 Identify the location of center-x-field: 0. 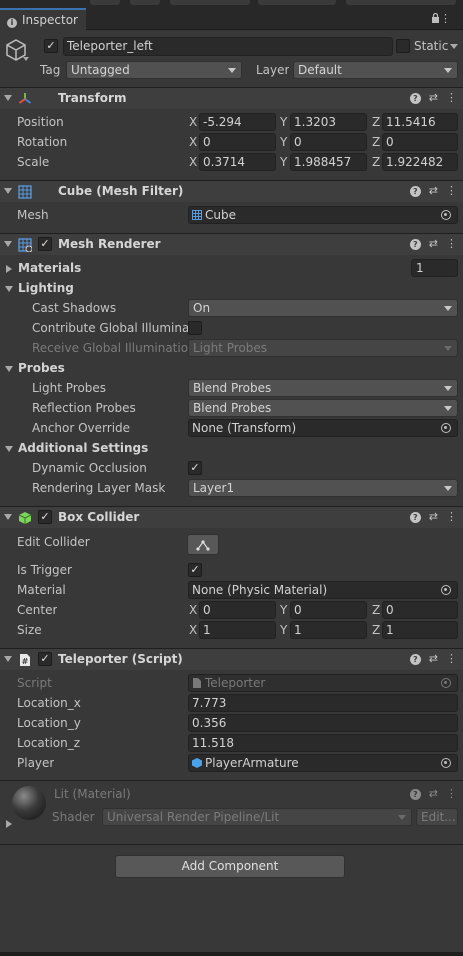
(237, 610).